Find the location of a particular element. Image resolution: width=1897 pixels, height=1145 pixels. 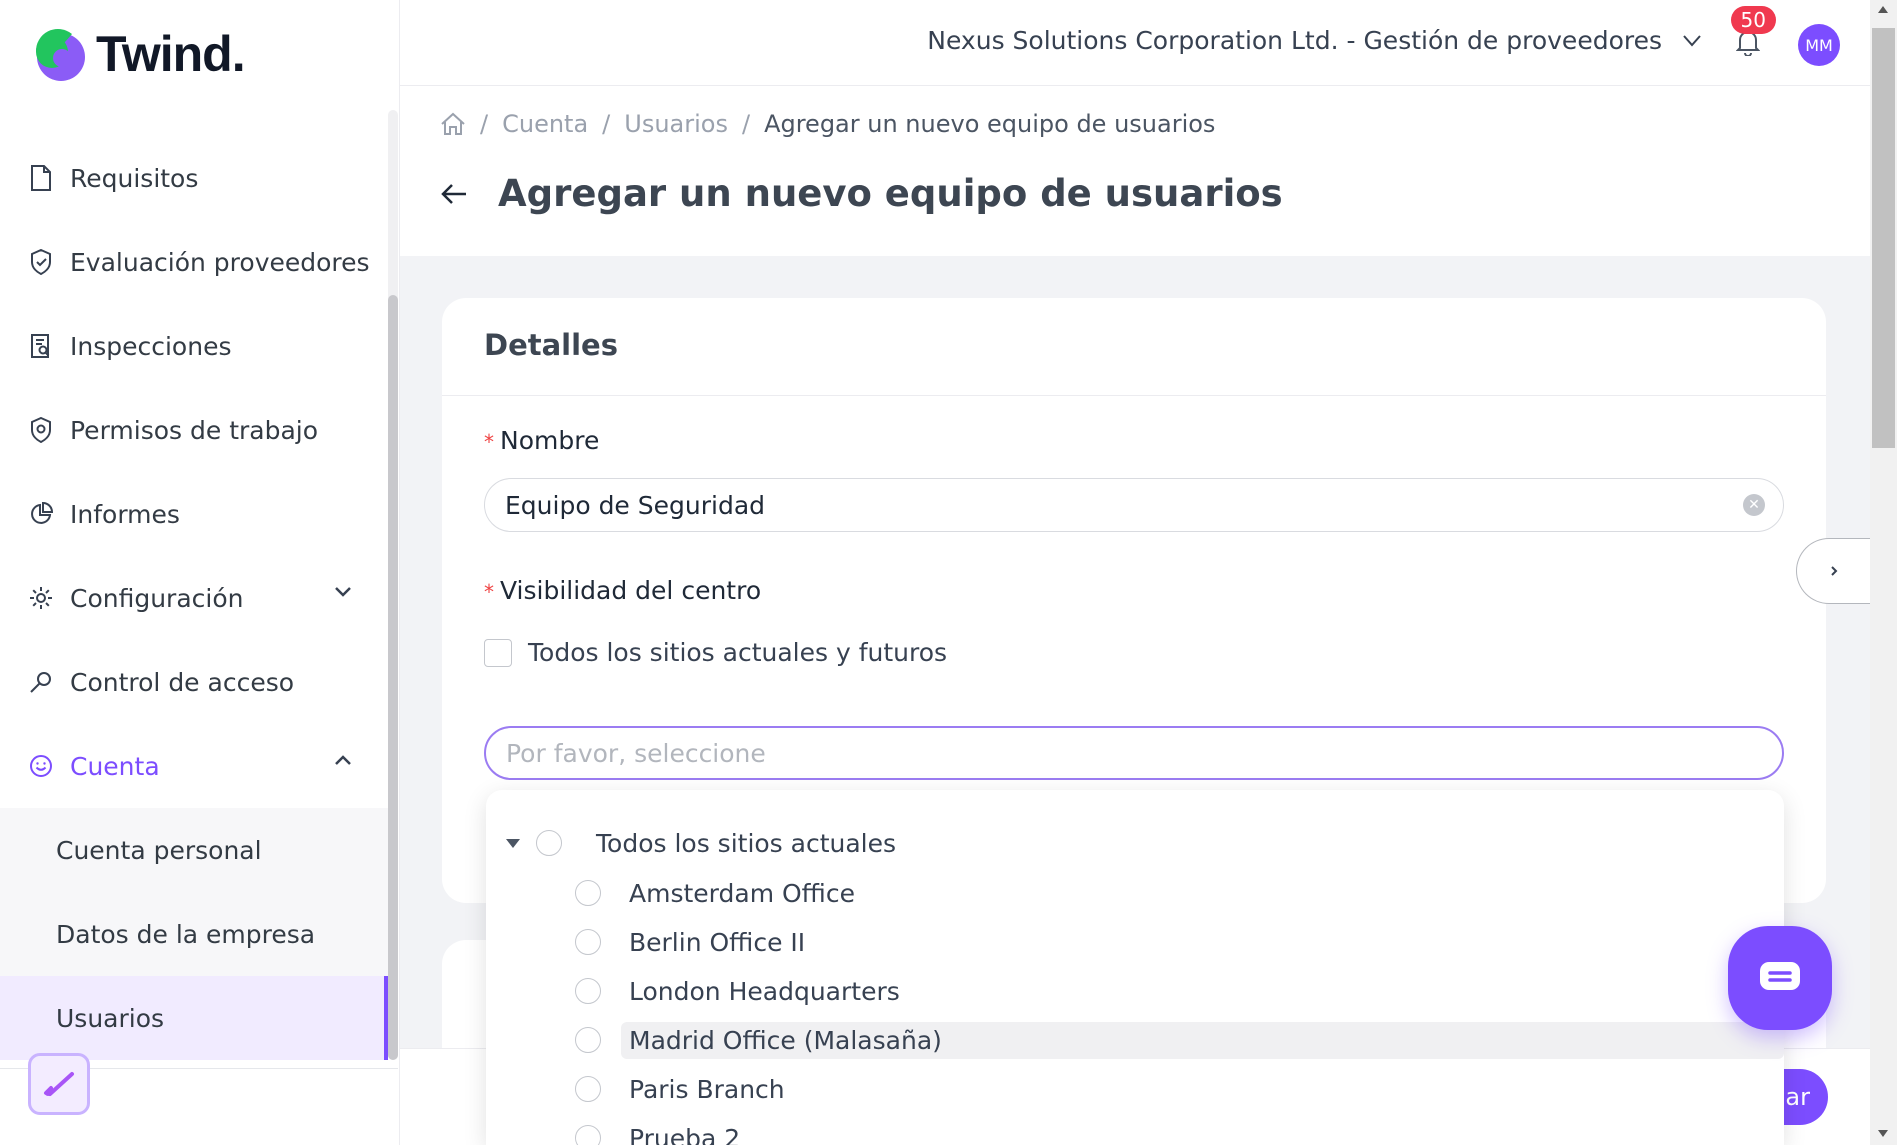

sidebar-item-control-acceso: Control de acceso is located at coordinates (194, 682).